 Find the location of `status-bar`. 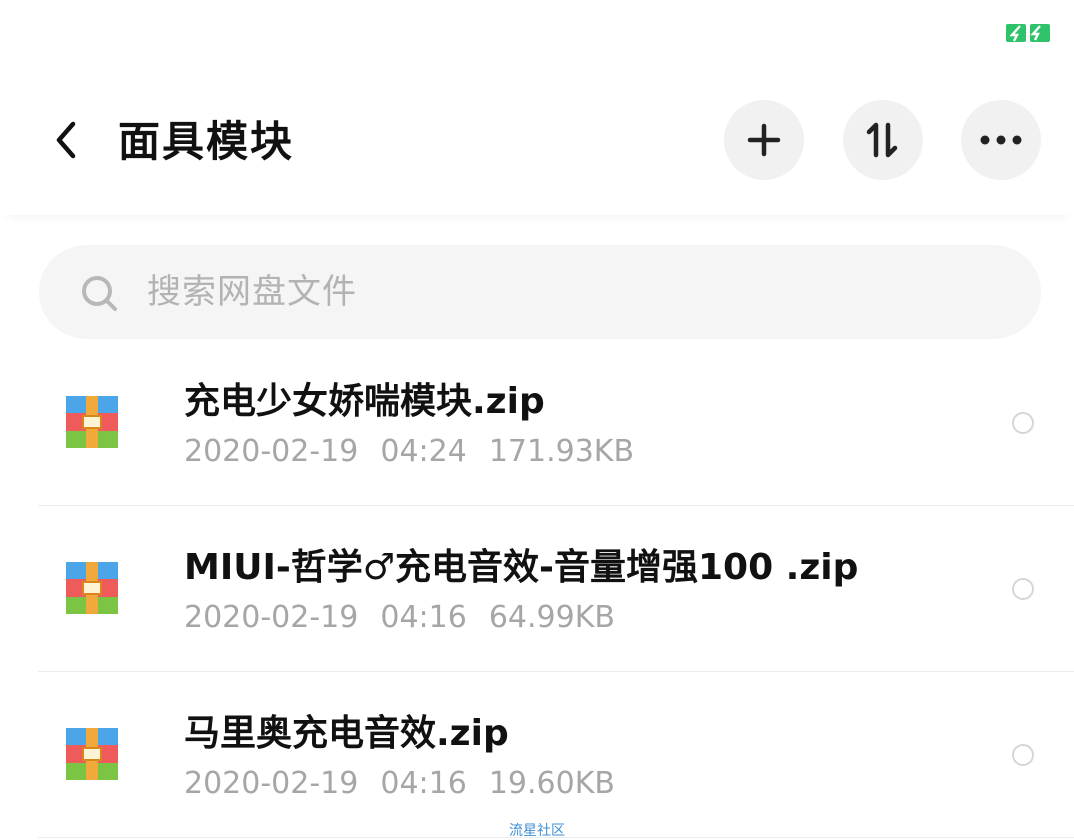

status-bar is located at coordinates (537, 35).